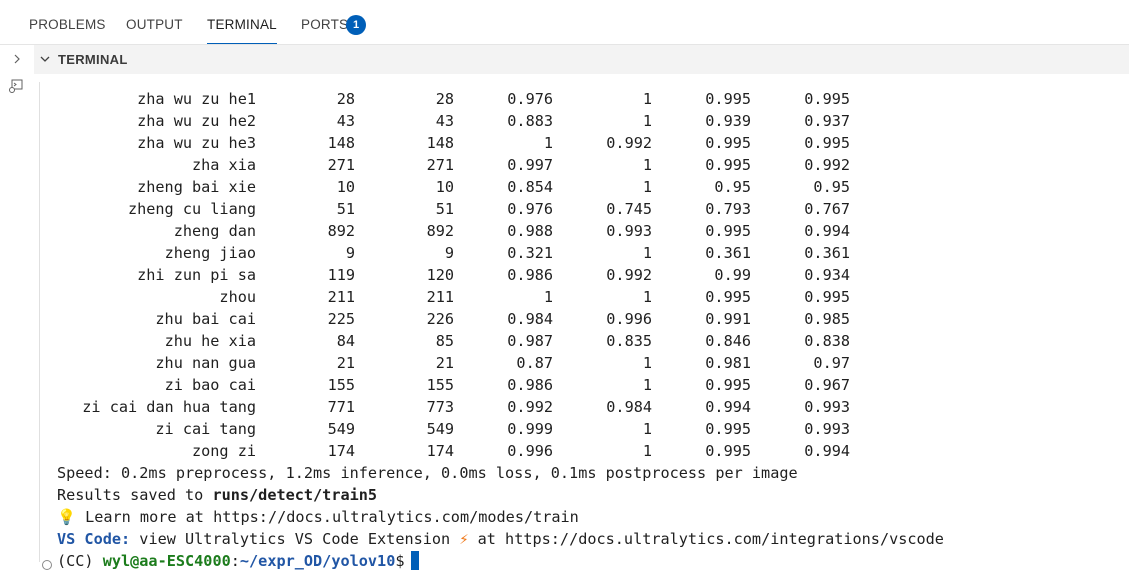  Describe the element at coordinates (345, 363) in the screenshot. I see `images-cell: 21` at that location.